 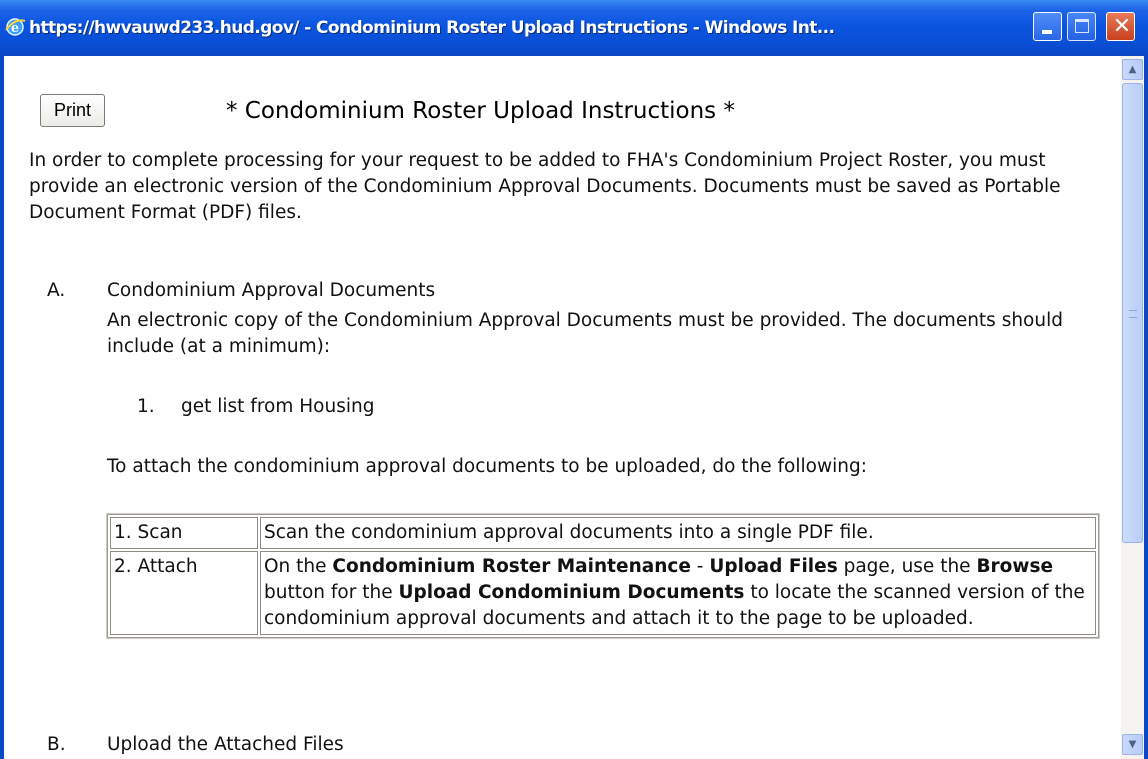 I want to click on grip-icon, so click(x=1133, y=314).